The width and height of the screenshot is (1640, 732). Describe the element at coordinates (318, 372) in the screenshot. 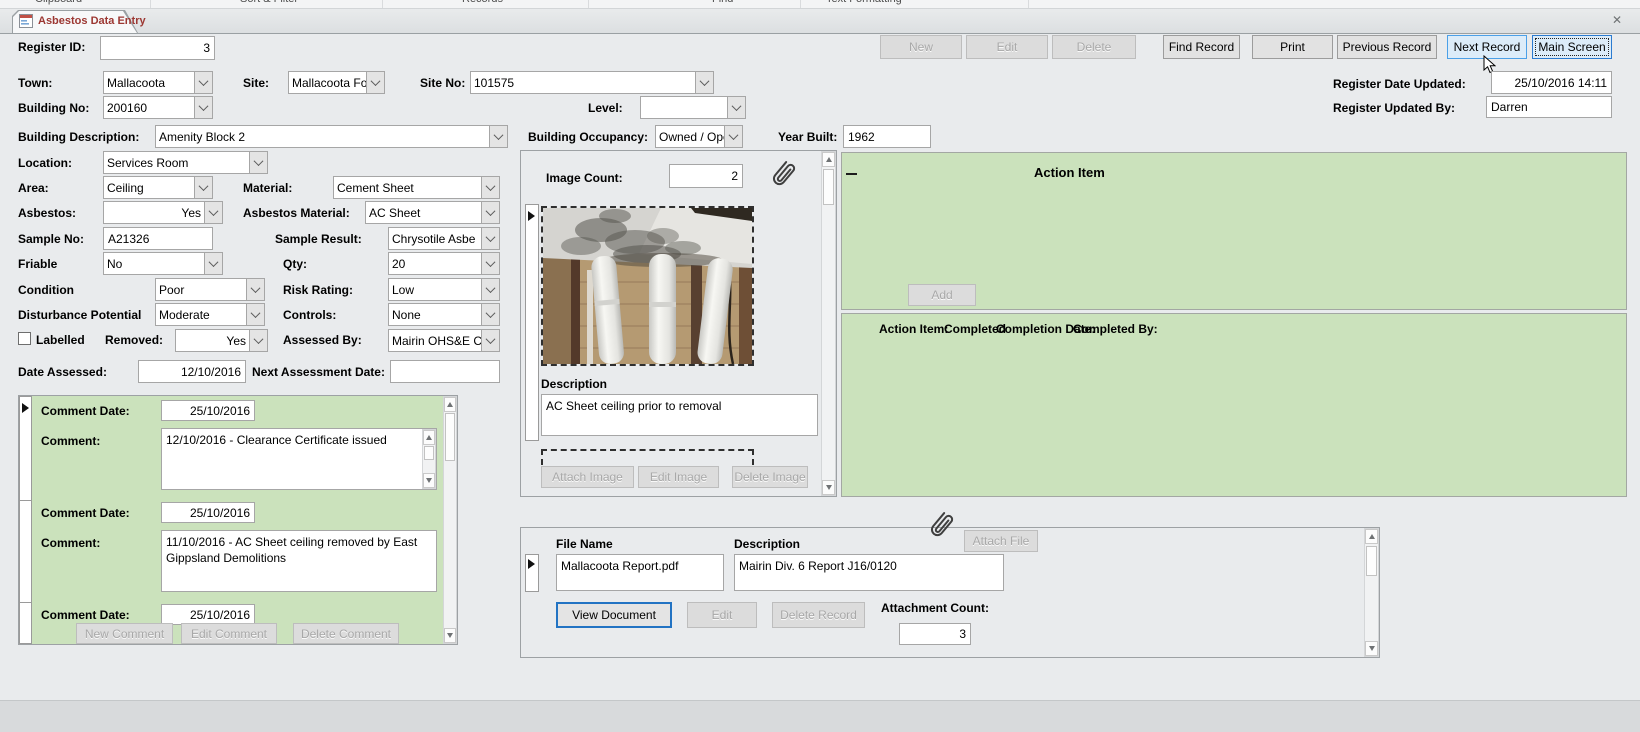

I see `next-assessment-date-label: Next Assessment Date:` at that location.